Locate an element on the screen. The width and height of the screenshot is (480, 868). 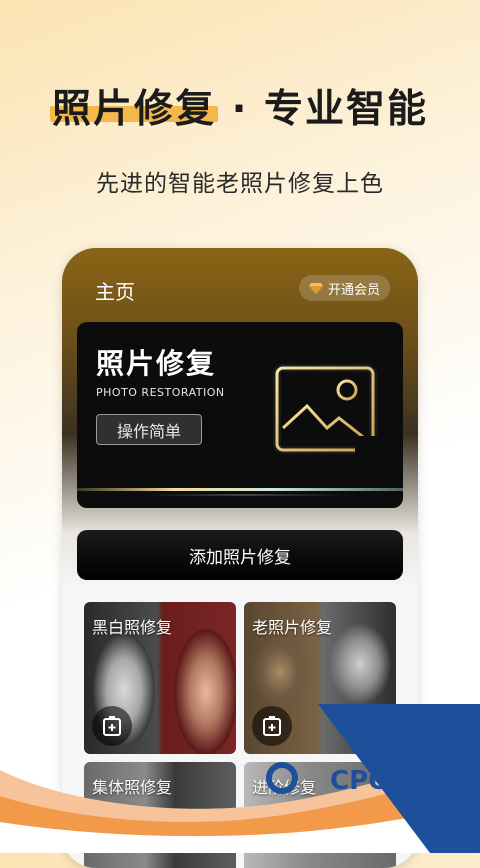
promo-headline: 照片修复 · 专业智能 is located at coordinates (240, 106).